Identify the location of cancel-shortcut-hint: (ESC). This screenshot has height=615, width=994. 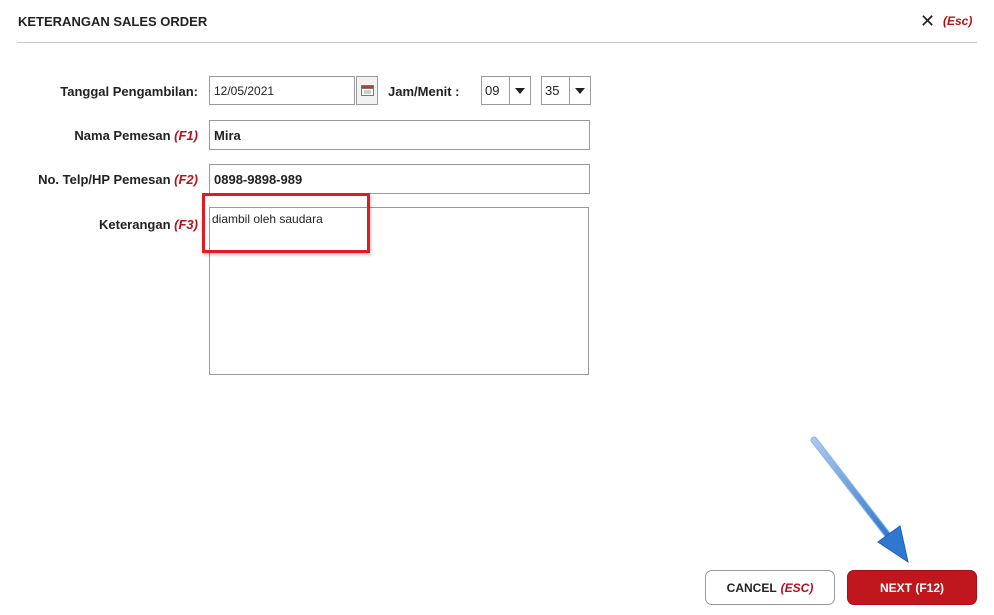
(797, 587).